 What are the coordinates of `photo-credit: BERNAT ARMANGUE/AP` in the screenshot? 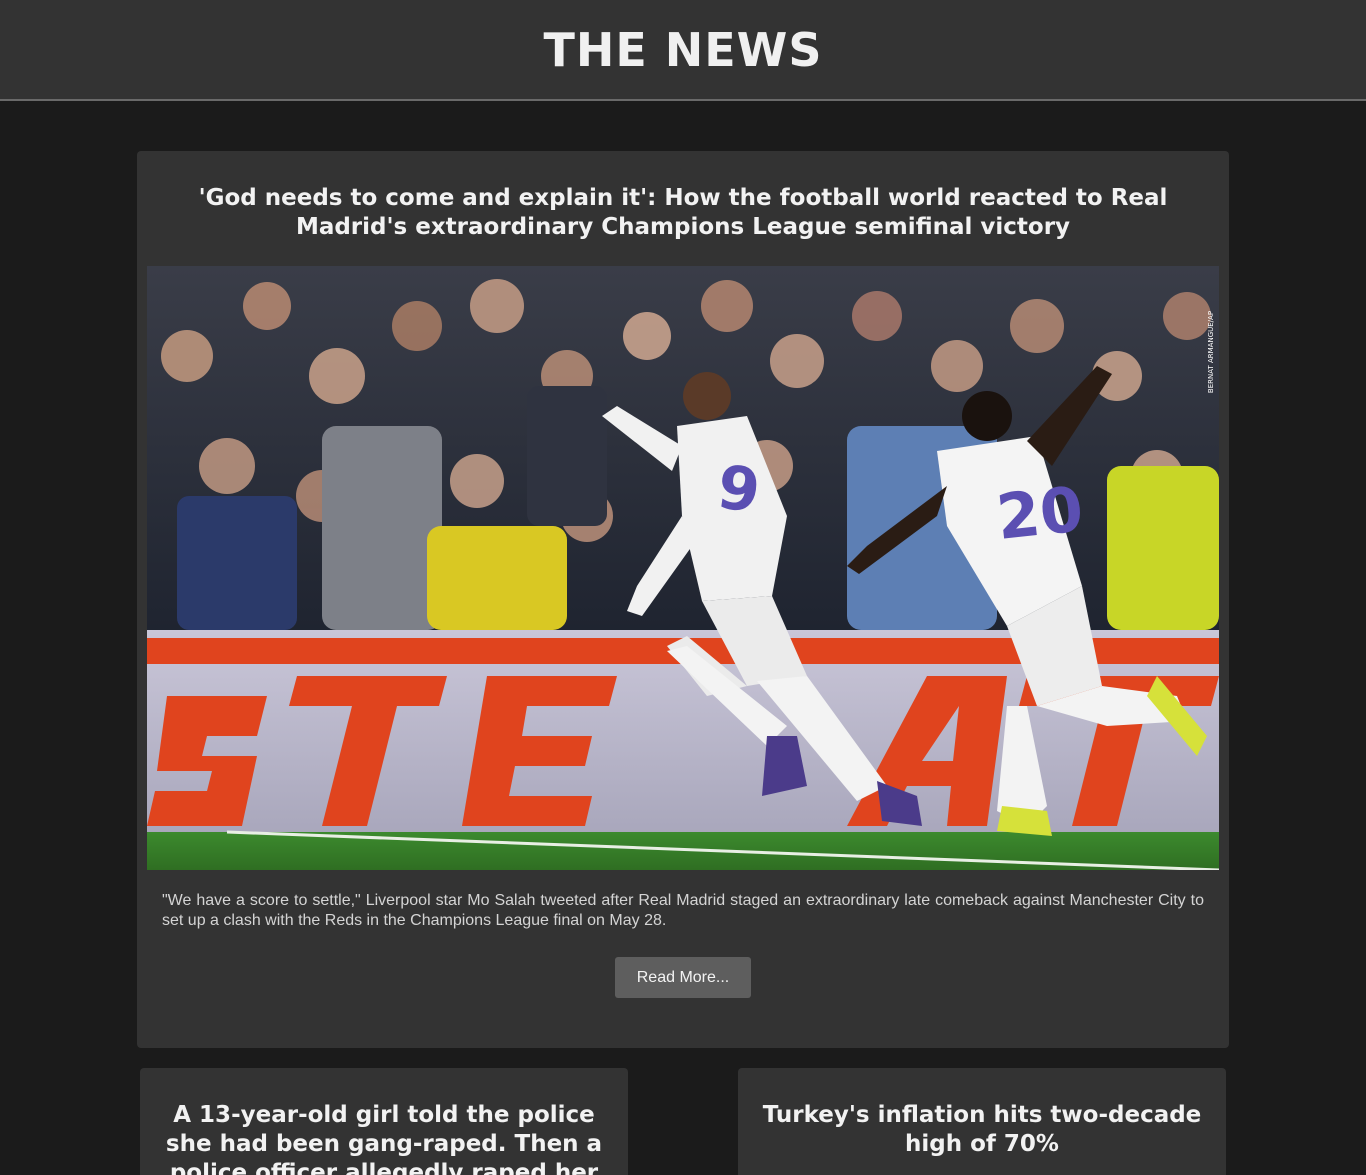 It's located at (1211, 352).